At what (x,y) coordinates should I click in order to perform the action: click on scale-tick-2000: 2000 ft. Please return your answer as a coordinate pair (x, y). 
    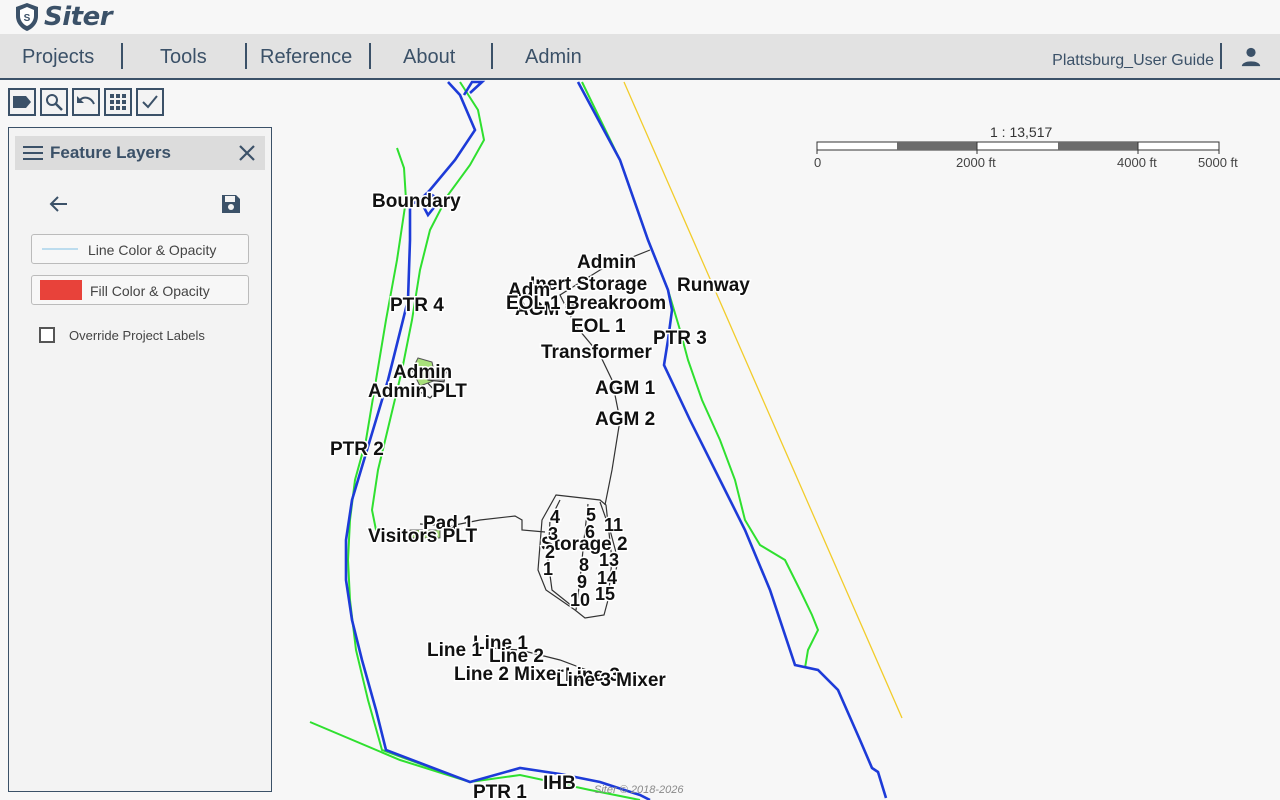
    Looking at the image, I should click on (976, 162).